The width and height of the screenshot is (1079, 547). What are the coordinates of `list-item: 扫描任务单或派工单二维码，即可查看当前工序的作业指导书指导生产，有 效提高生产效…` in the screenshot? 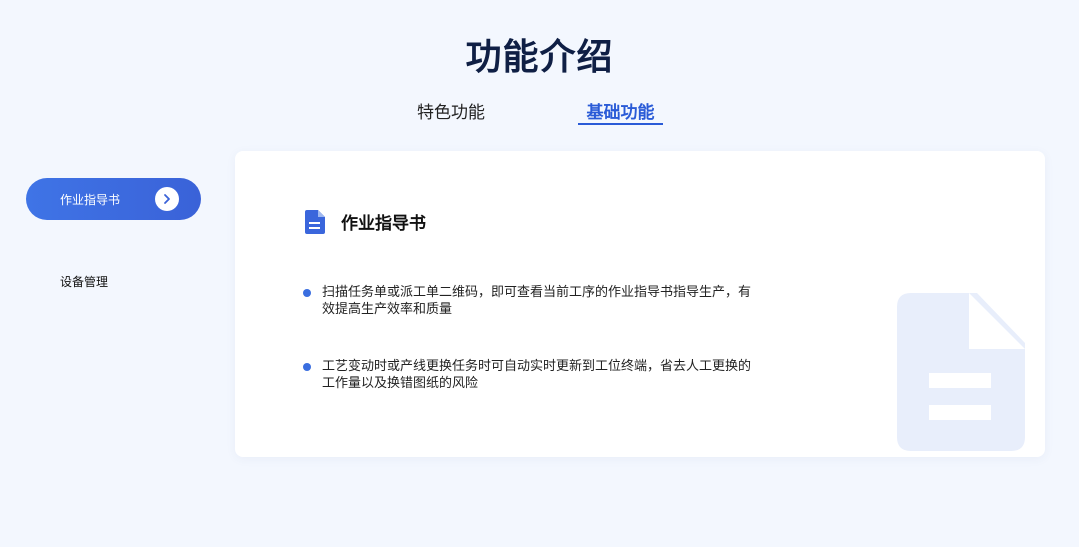 It's located at (543, 301).